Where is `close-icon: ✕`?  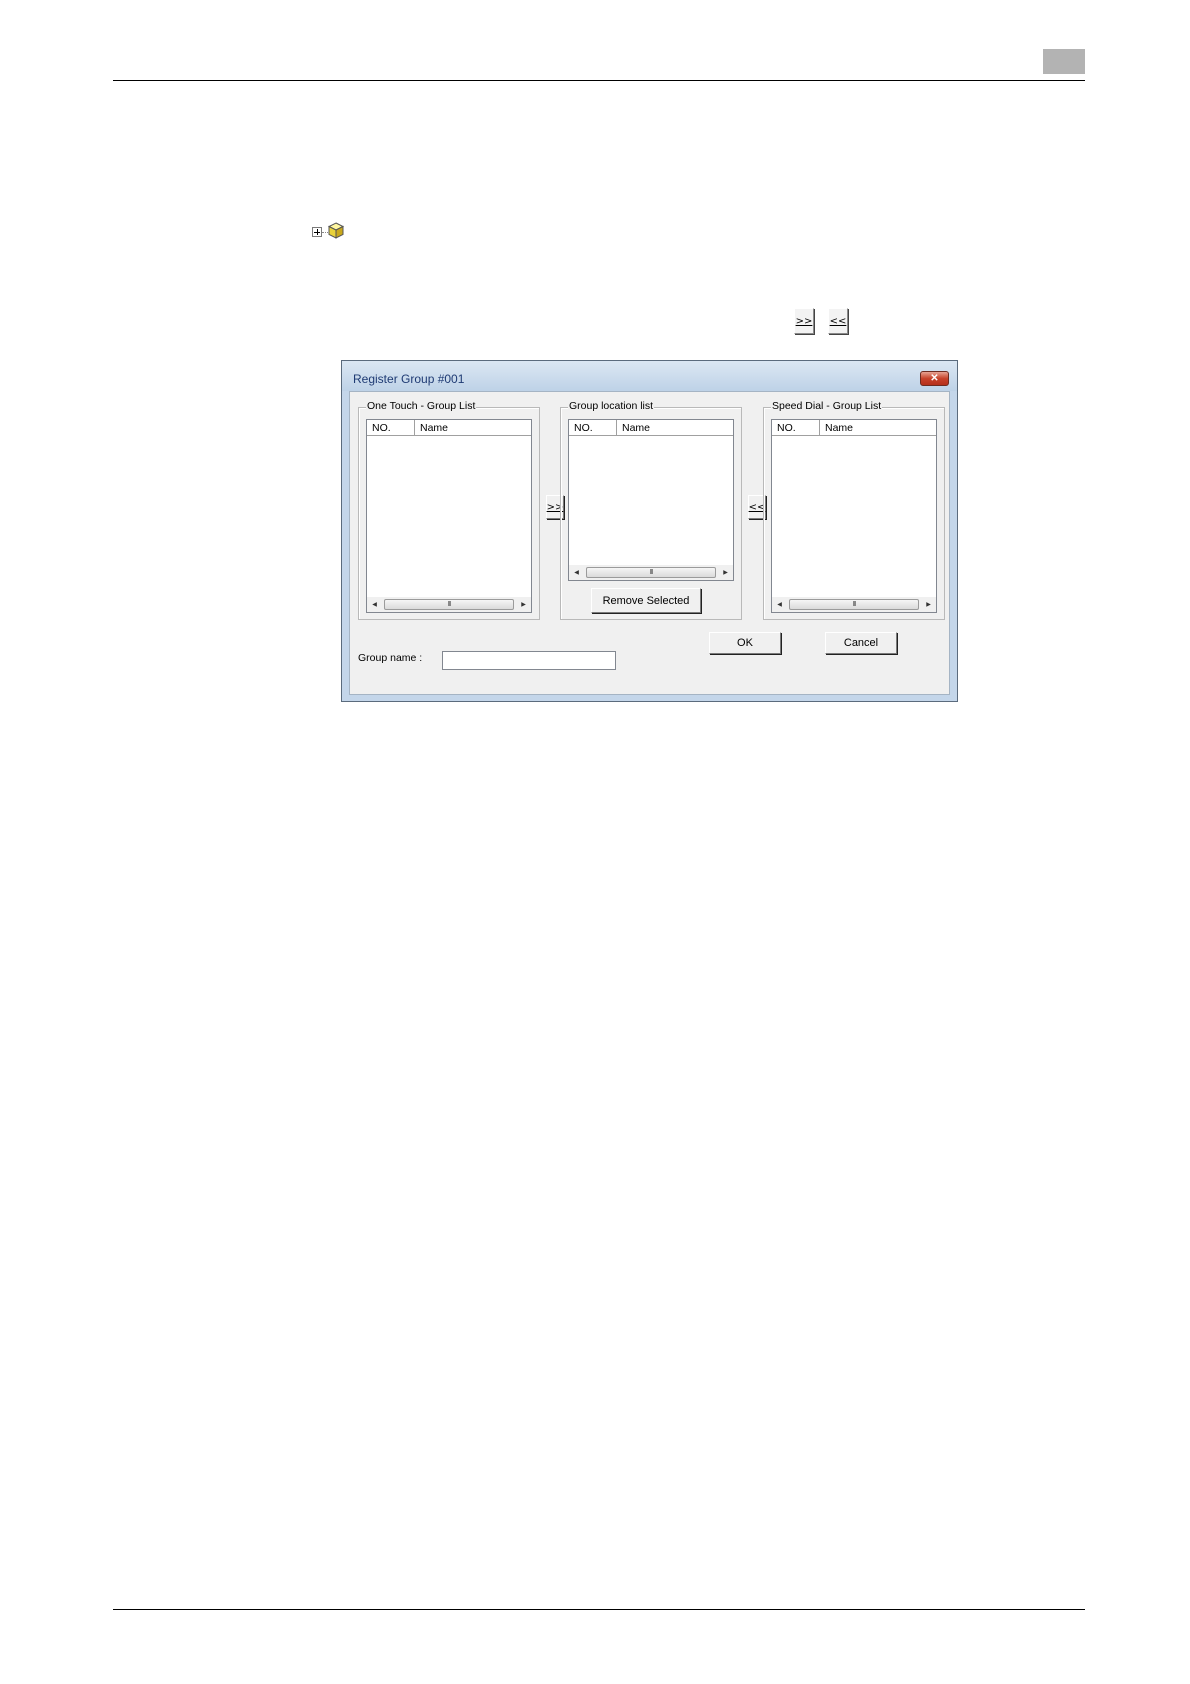 close-icon: ✕ is located at coordinates (934, 378).